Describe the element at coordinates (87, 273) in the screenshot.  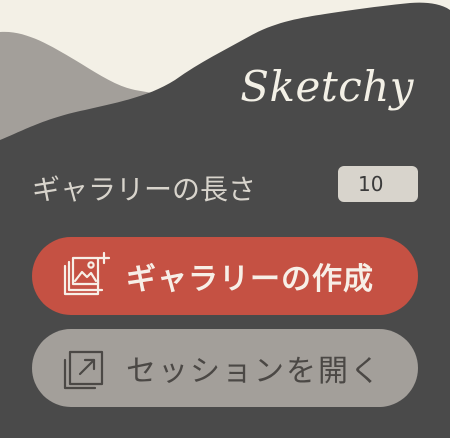
I see `add-image-icon` at that location.